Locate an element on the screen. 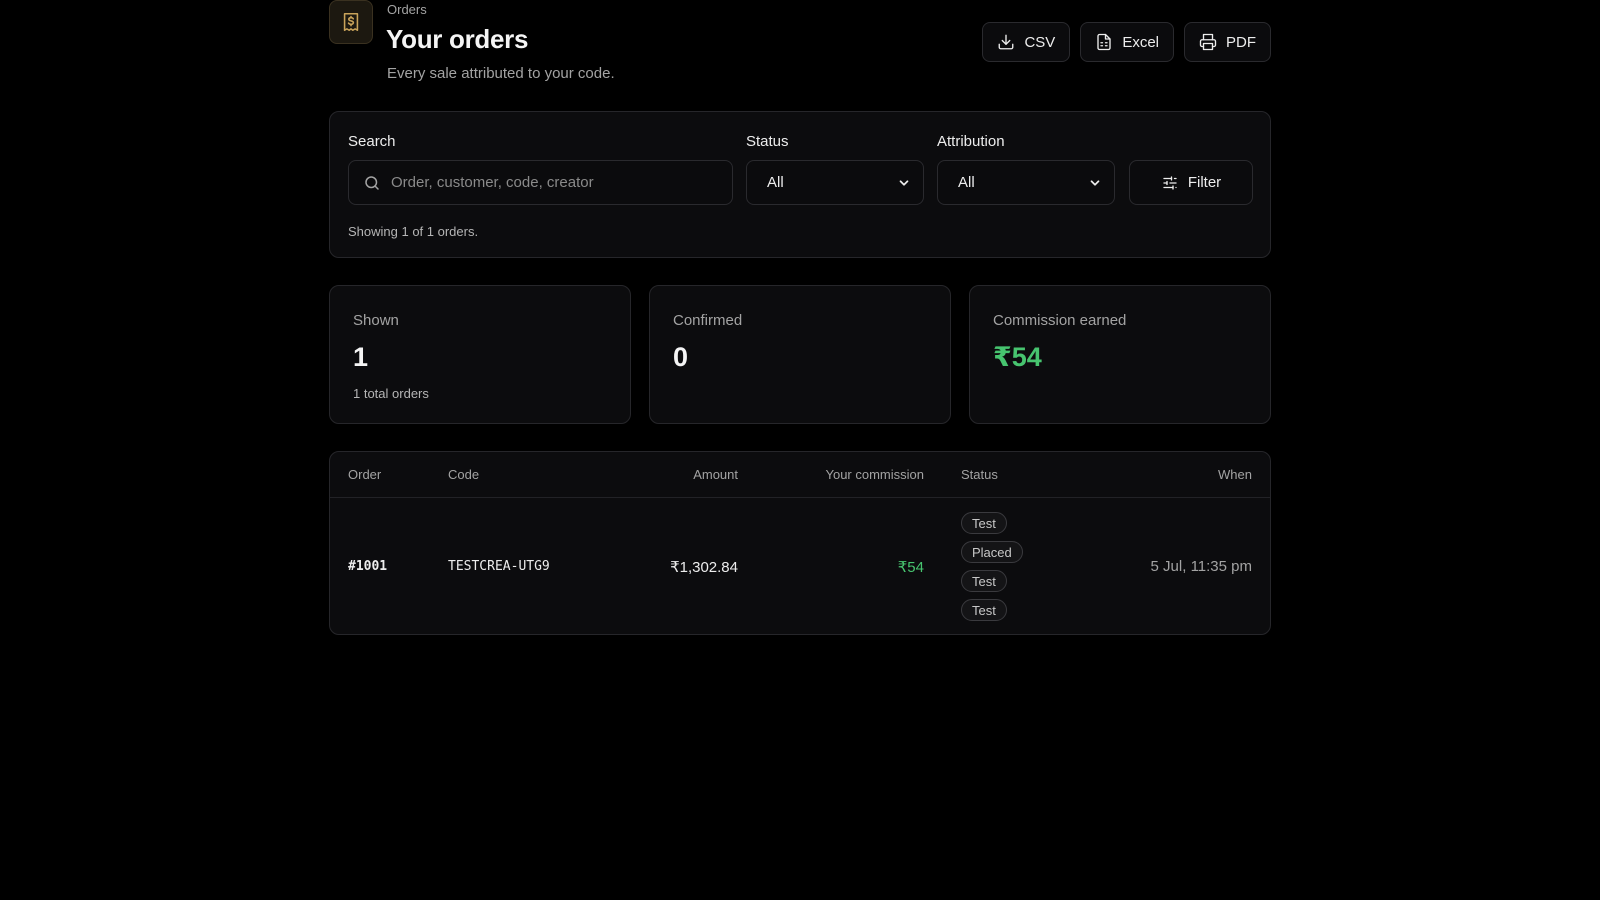 The width and height of the screenshot is (1600, 900). stat-note: 1 total orders is located at coordinates (391, 393).